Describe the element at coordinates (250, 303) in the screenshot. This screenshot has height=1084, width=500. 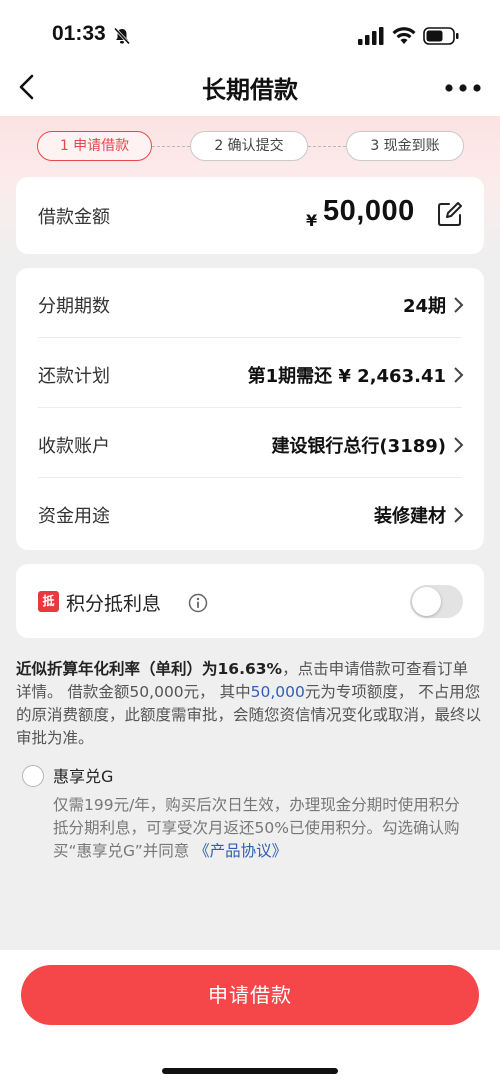
I see `row-installments: 分期期数 24期` at that location.